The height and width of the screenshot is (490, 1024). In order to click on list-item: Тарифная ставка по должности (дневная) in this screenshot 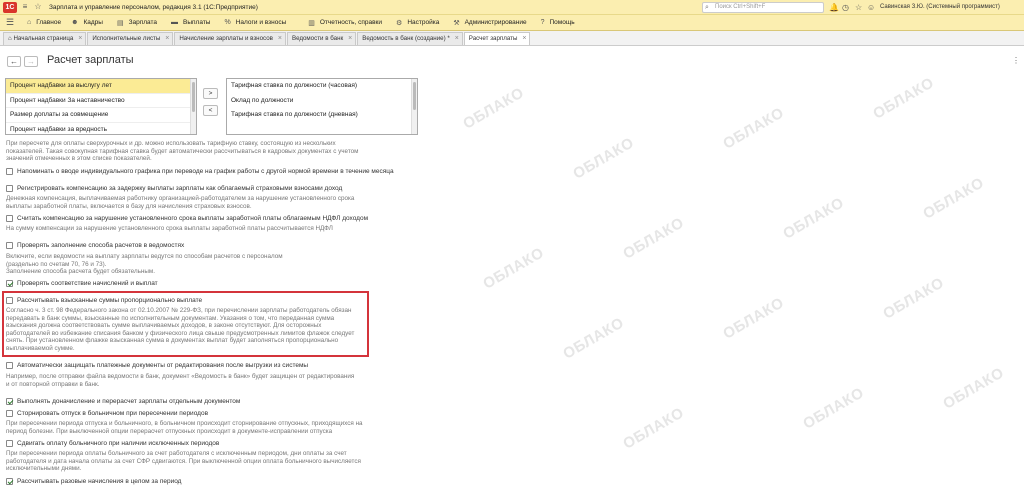, I will do `click(322, 115)`.